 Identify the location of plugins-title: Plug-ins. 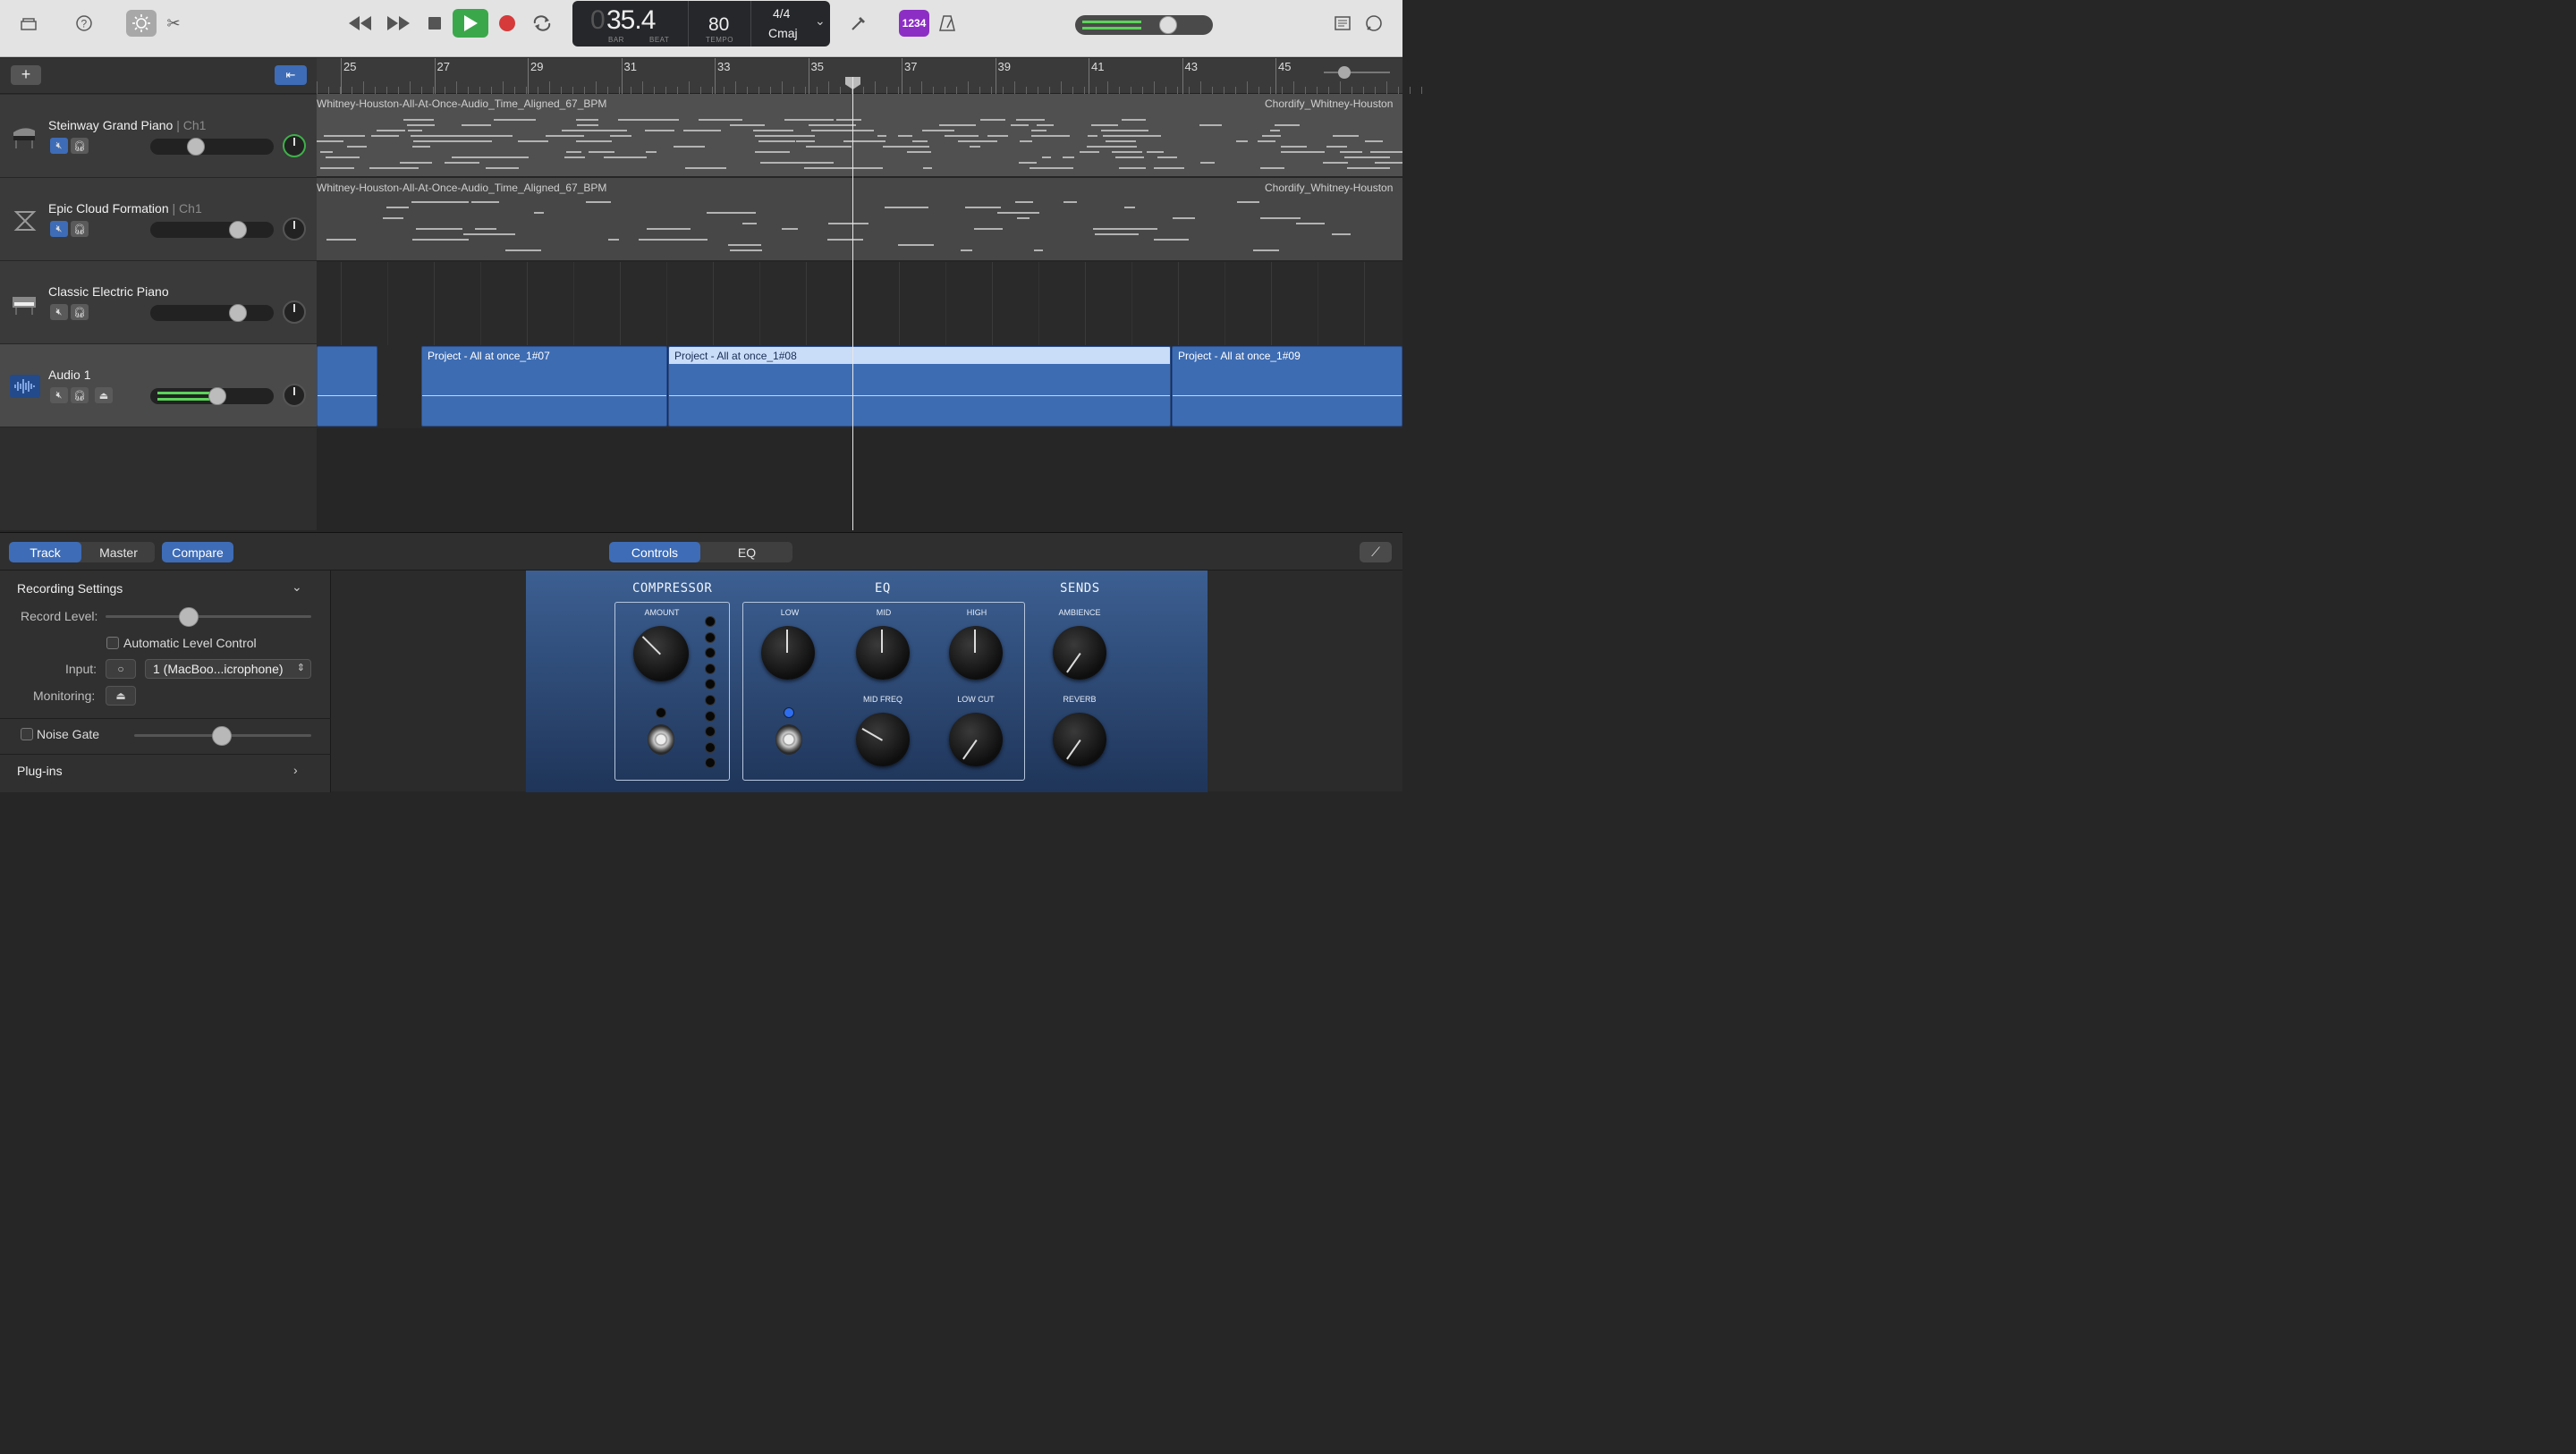
(40, 771).